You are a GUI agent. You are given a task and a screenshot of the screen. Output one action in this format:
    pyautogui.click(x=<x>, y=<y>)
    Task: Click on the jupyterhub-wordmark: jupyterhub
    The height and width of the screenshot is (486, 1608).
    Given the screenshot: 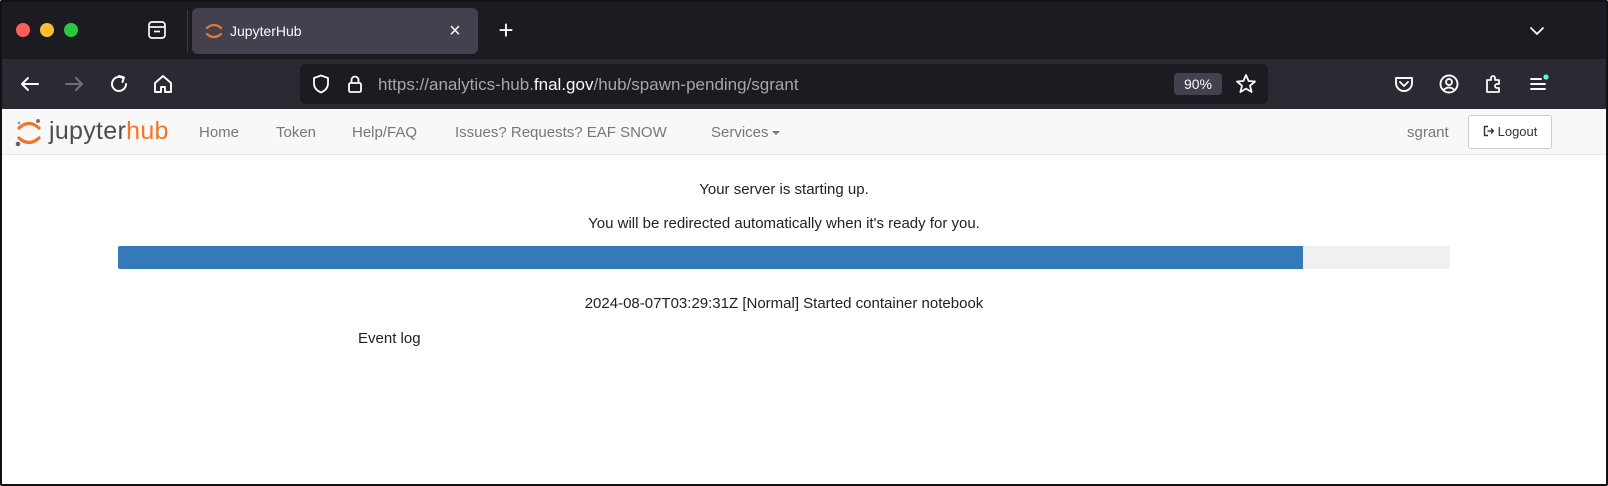 What is the action you would take?
    pyautogui.click(x=109, y=131)
    